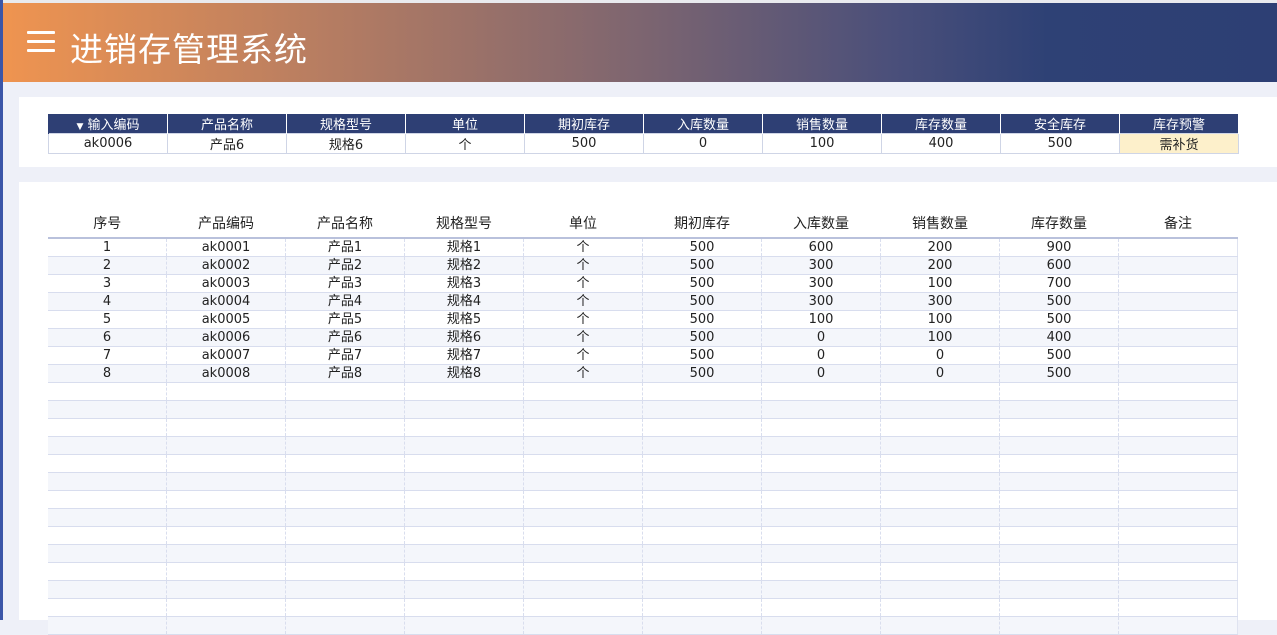 Image resolution: width=1277 pixels, height=635 pixels. Describe the element at coordinates (226, 265) in the screenshot. I see `table-cell: ak0002` at that location.